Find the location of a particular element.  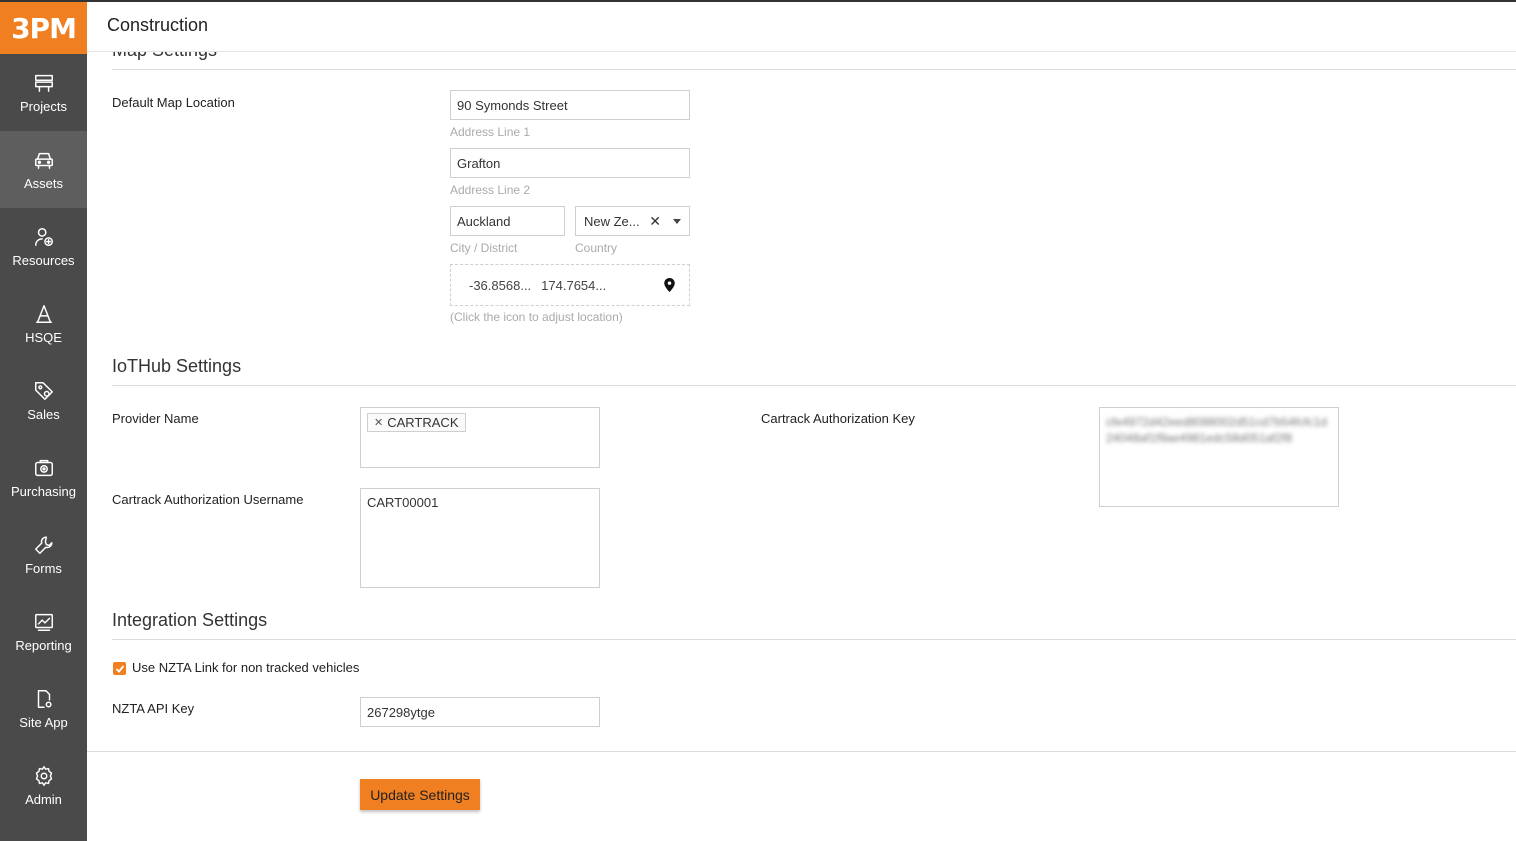

country-select: New Ze... ✕ is located at coordinates (632, 221).